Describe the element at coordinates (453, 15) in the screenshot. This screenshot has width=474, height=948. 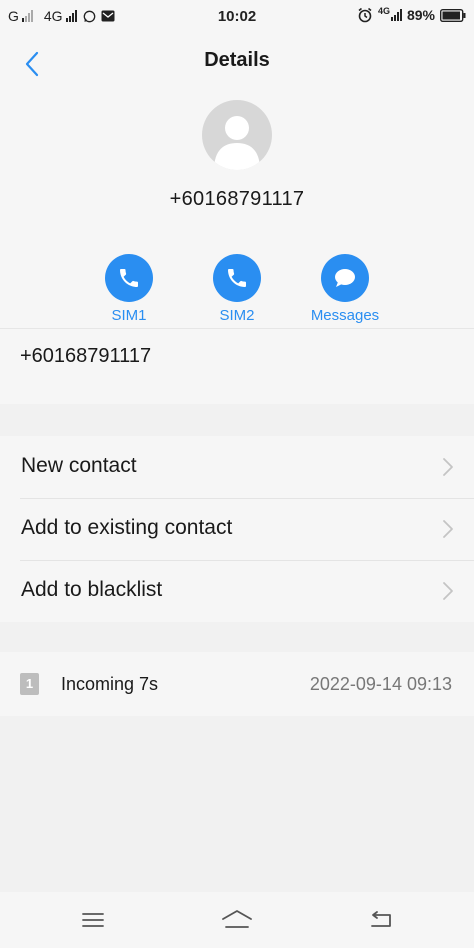
I see `battery-icon` at that location.